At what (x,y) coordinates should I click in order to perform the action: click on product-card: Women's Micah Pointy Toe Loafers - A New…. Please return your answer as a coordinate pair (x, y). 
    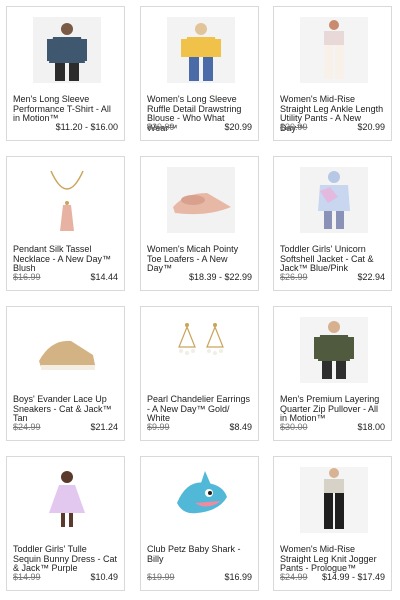
    Looking at the image, I should click on (199, 223).